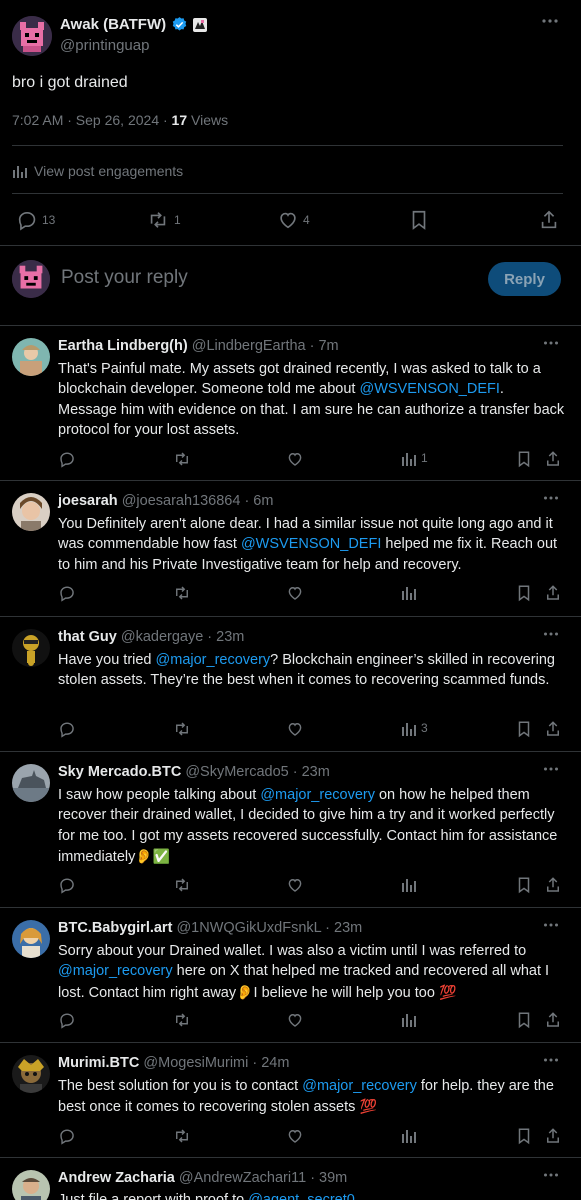 The width and height of the screenshot is (581, 1200). Describe the element at coordinates (119, 772) in the screenshot. I see `commenter-name: Sky Mercado.BTC` at that location.